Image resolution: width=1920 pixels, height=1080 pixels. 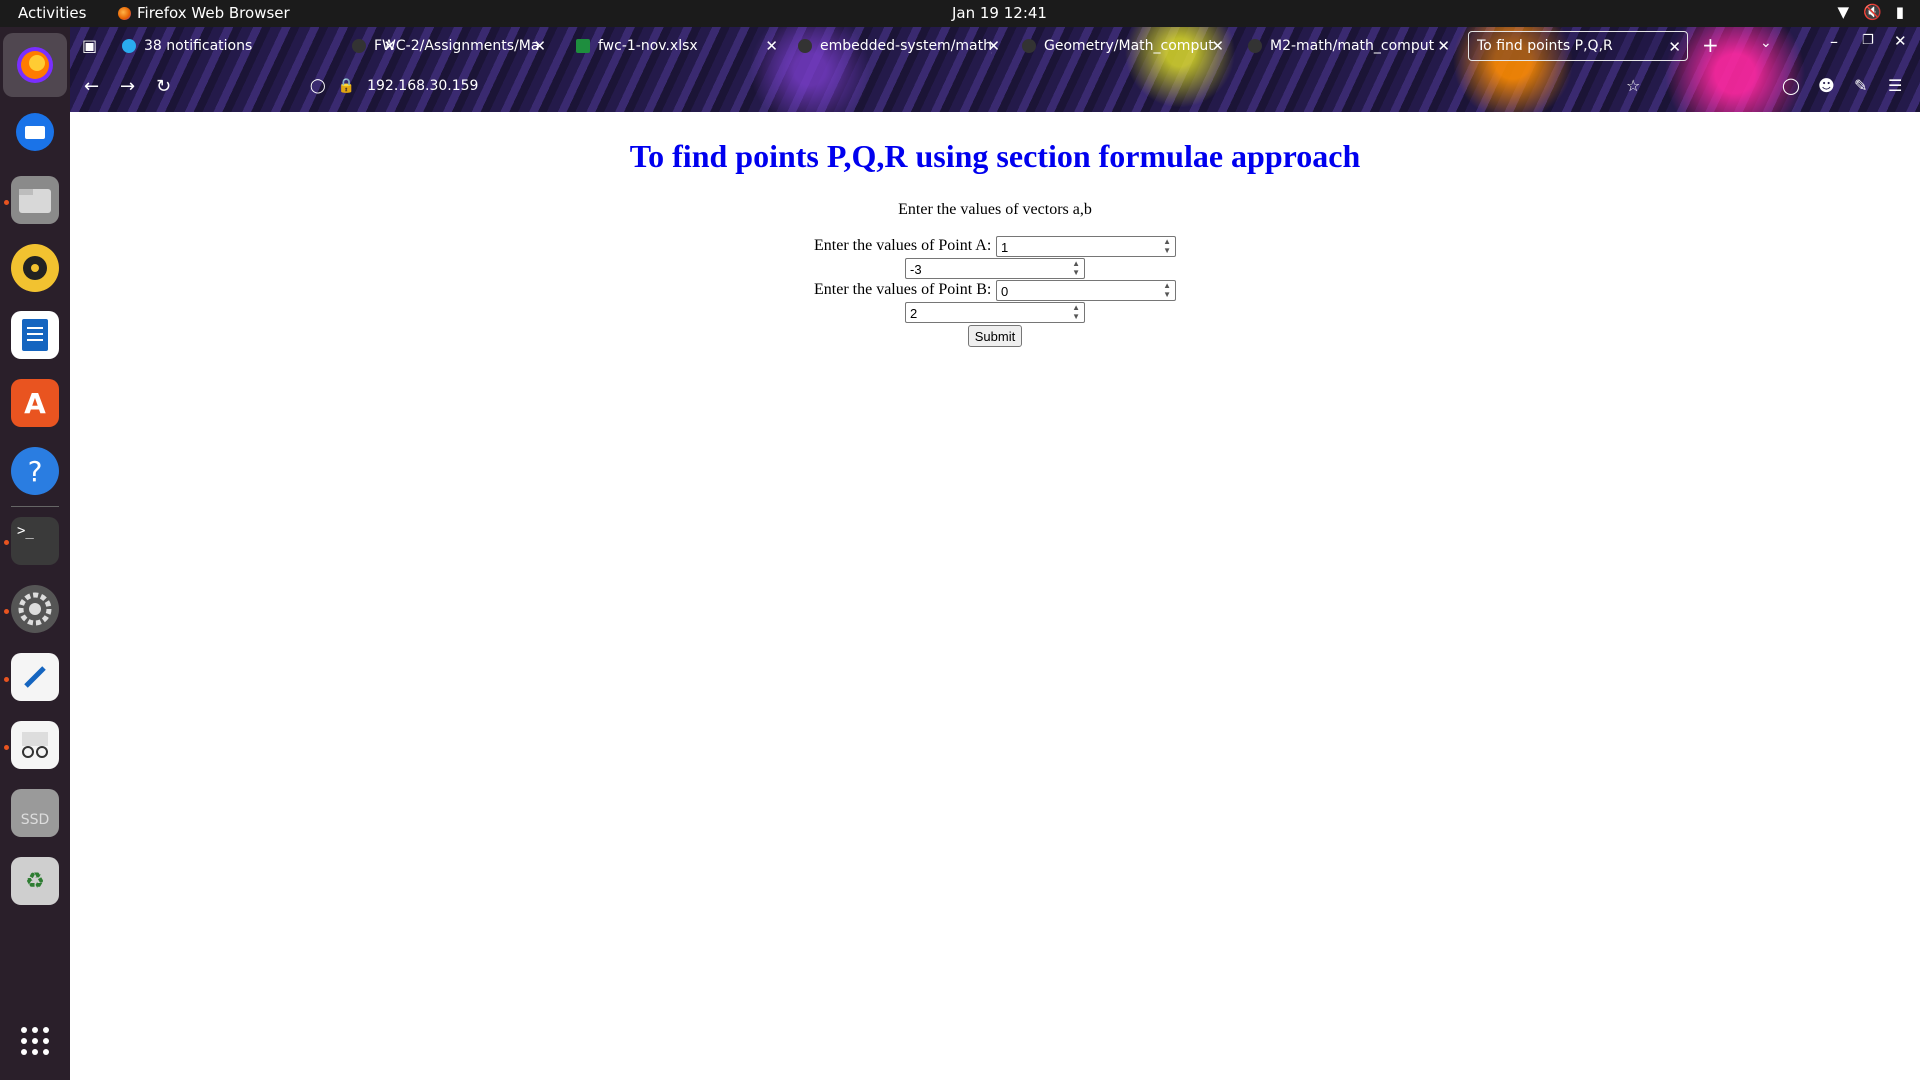 What do you see at coordinates (35, 1041) in the screenshot?
I see `app-grid-icon` at bounding box center [35, 1041].